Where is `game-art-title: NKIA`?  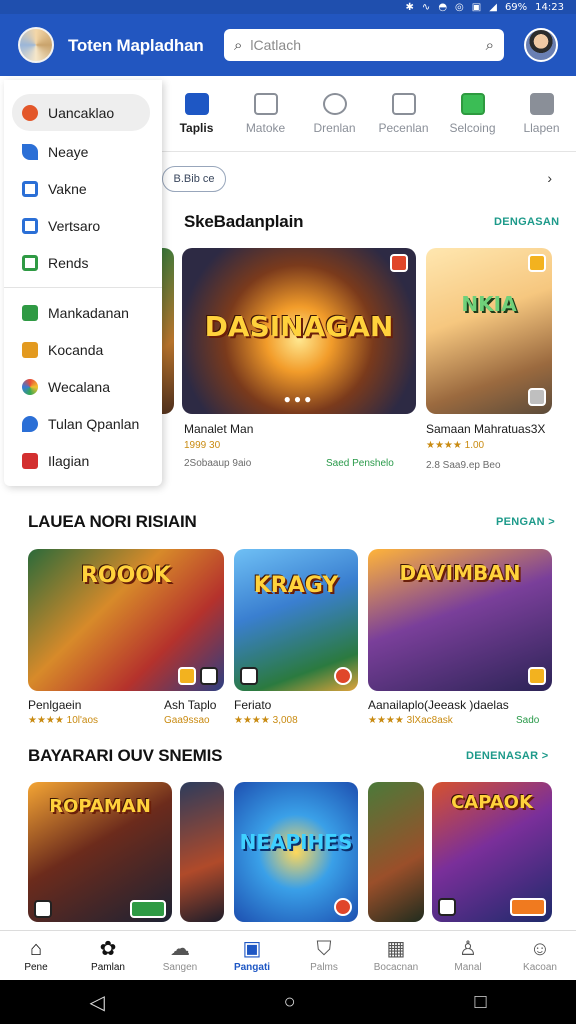
game-art-title: NKIA is located at coordinates (489, 304).